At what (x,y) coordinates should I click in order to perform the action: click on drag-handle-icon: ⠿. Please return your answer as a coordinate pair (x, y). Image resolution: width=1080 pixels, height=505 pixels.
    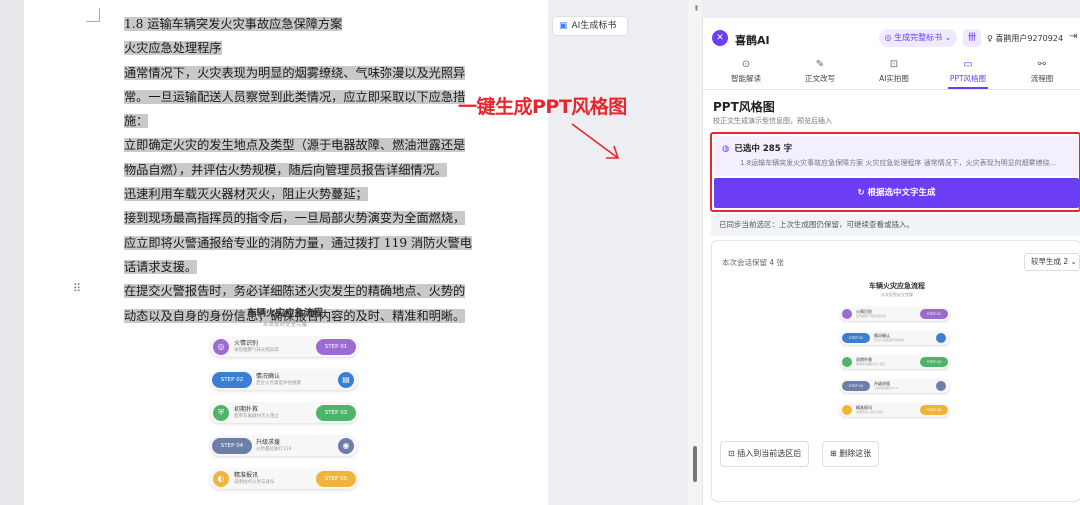
    Looking at the image, I should click on (77, 288).